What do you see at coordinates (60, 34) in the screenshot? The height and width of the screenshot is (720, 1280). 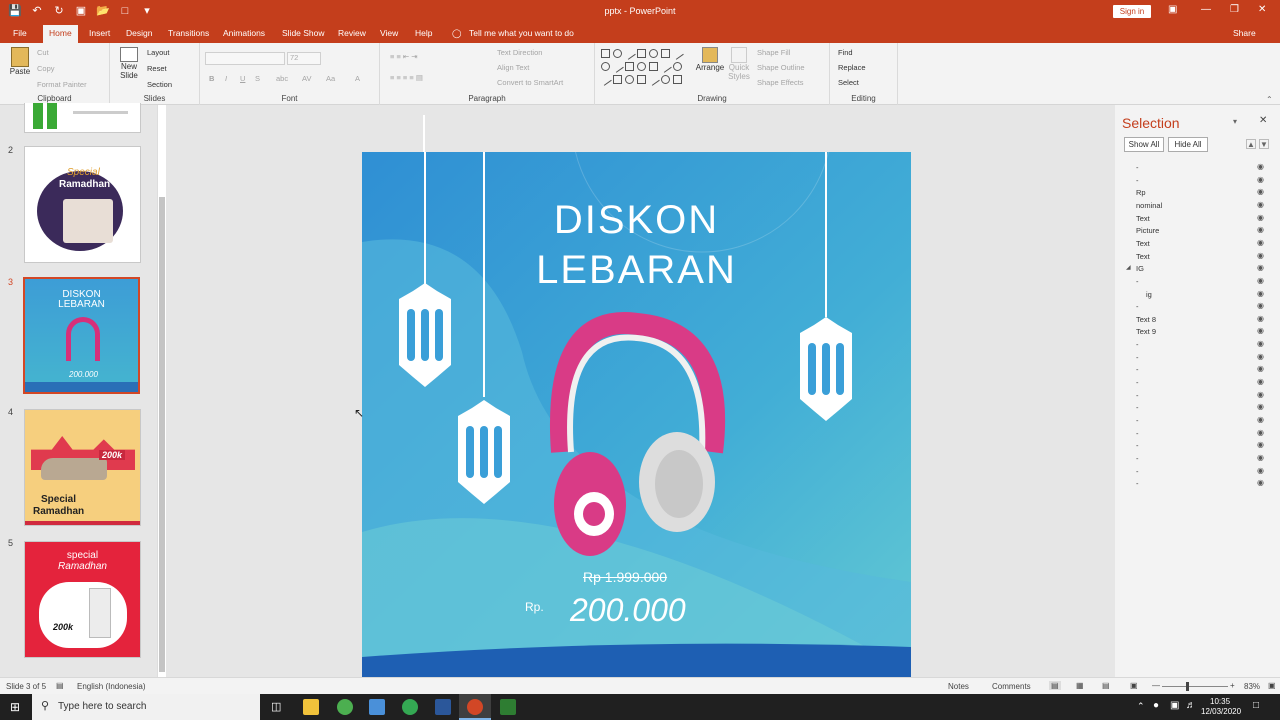 I see `tab-home: Home` at bounding box center [60, 34].